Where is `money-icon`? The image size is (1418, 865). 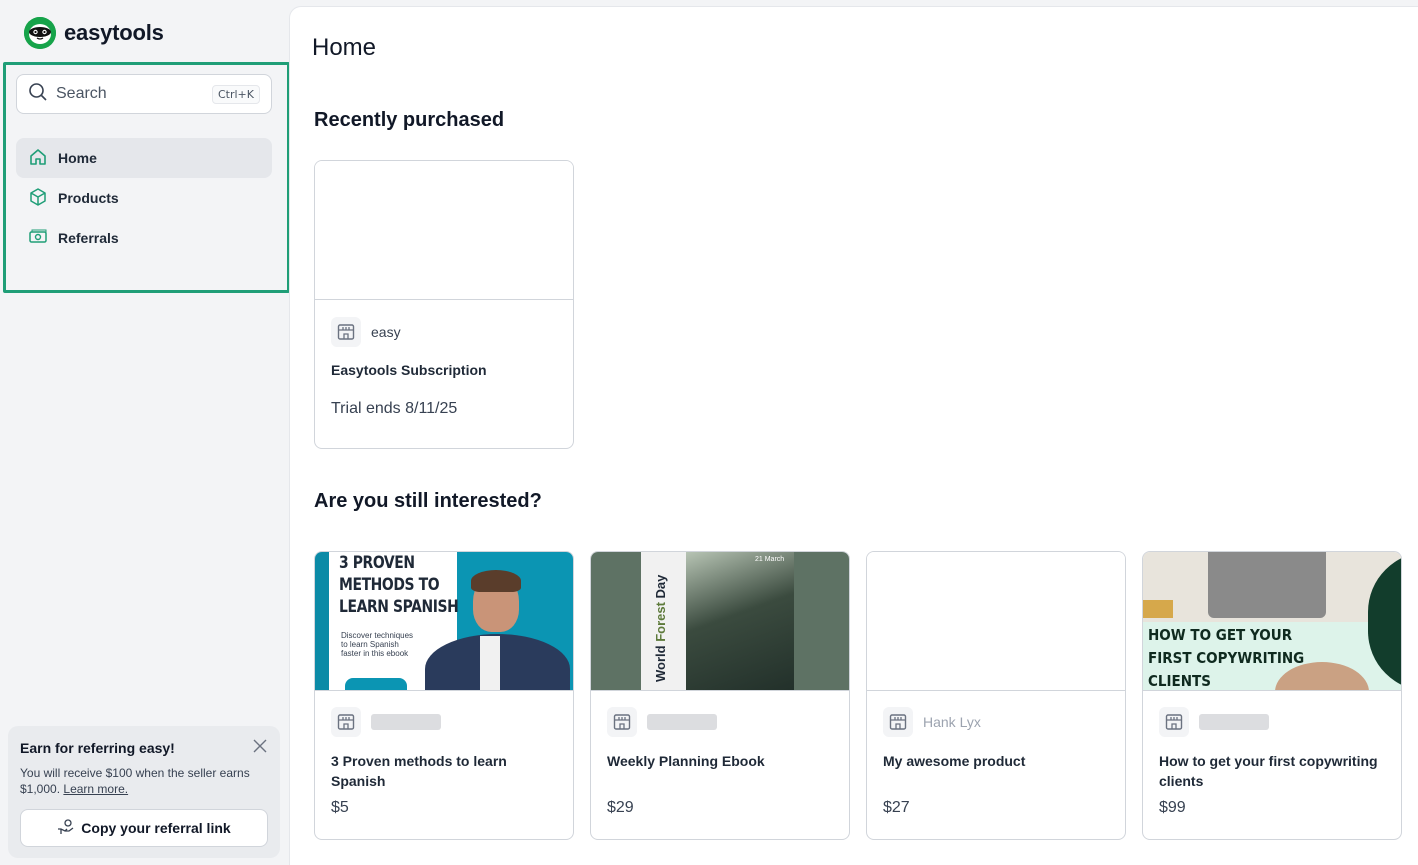 money-icon is located at coordinates (38, 238).